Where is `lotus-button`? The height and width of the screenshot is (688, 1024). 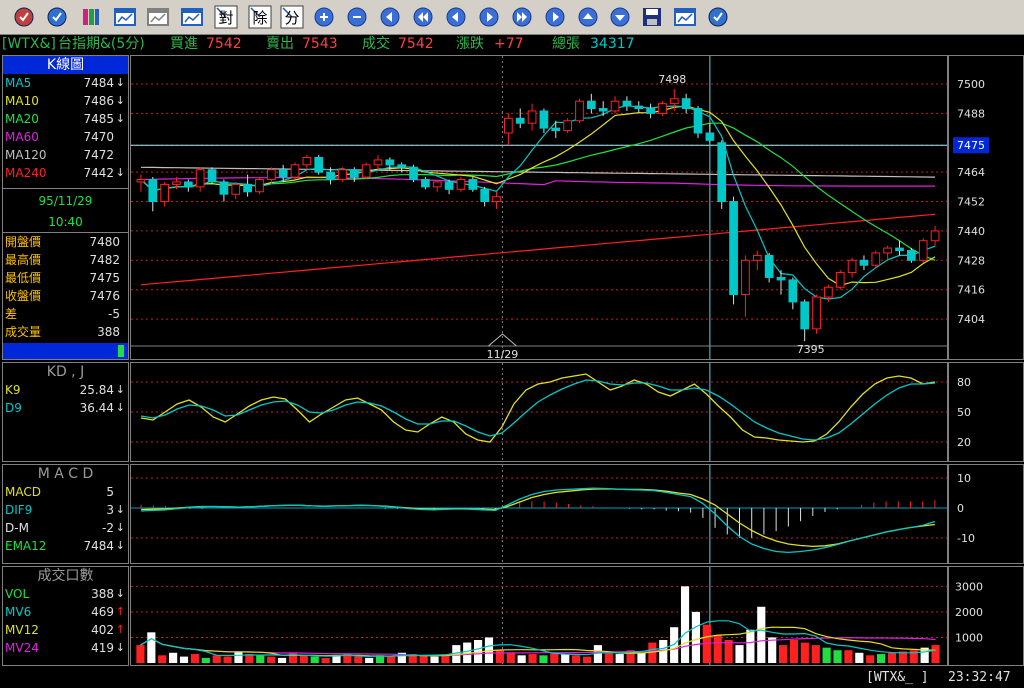
lotus-button is located at coordinates (24, 17).